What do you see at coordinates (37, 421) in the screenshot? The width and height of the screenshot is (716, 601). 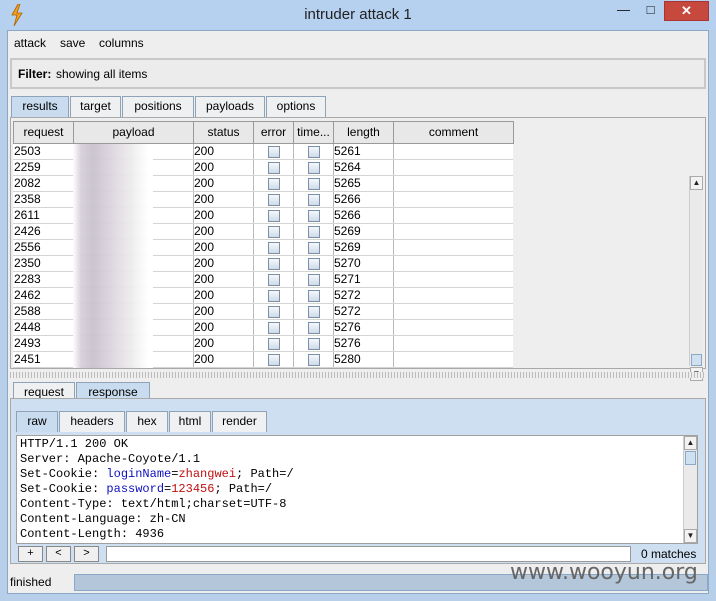 I see `tab-raw: raw` at bounding box center [37, 421].